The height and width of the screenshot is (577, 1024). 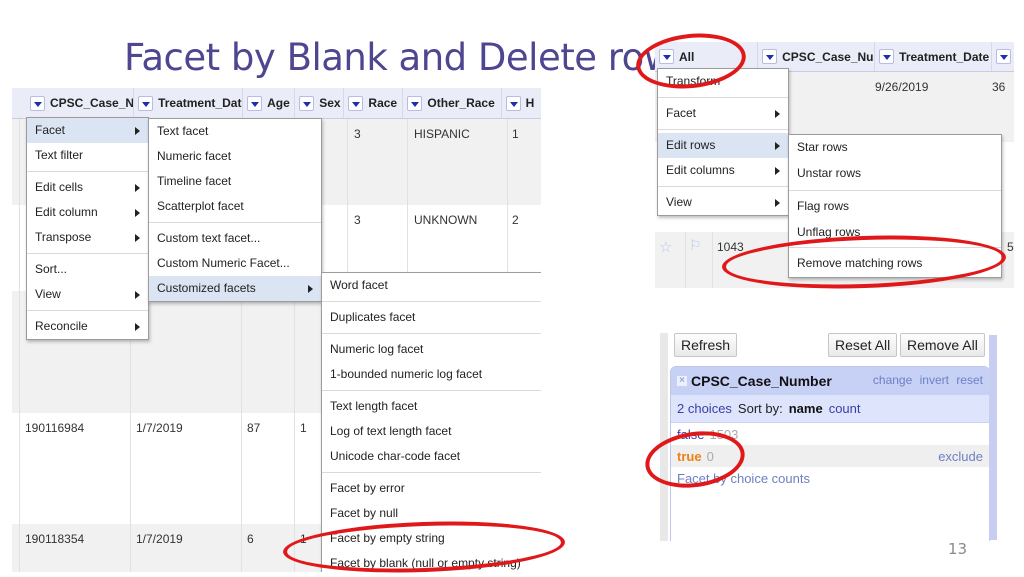 What do you see at coordinates (895, 148) in the screenshot?
I see `menu-item-star-rows: Star rows` at bounding box center [895, 148].